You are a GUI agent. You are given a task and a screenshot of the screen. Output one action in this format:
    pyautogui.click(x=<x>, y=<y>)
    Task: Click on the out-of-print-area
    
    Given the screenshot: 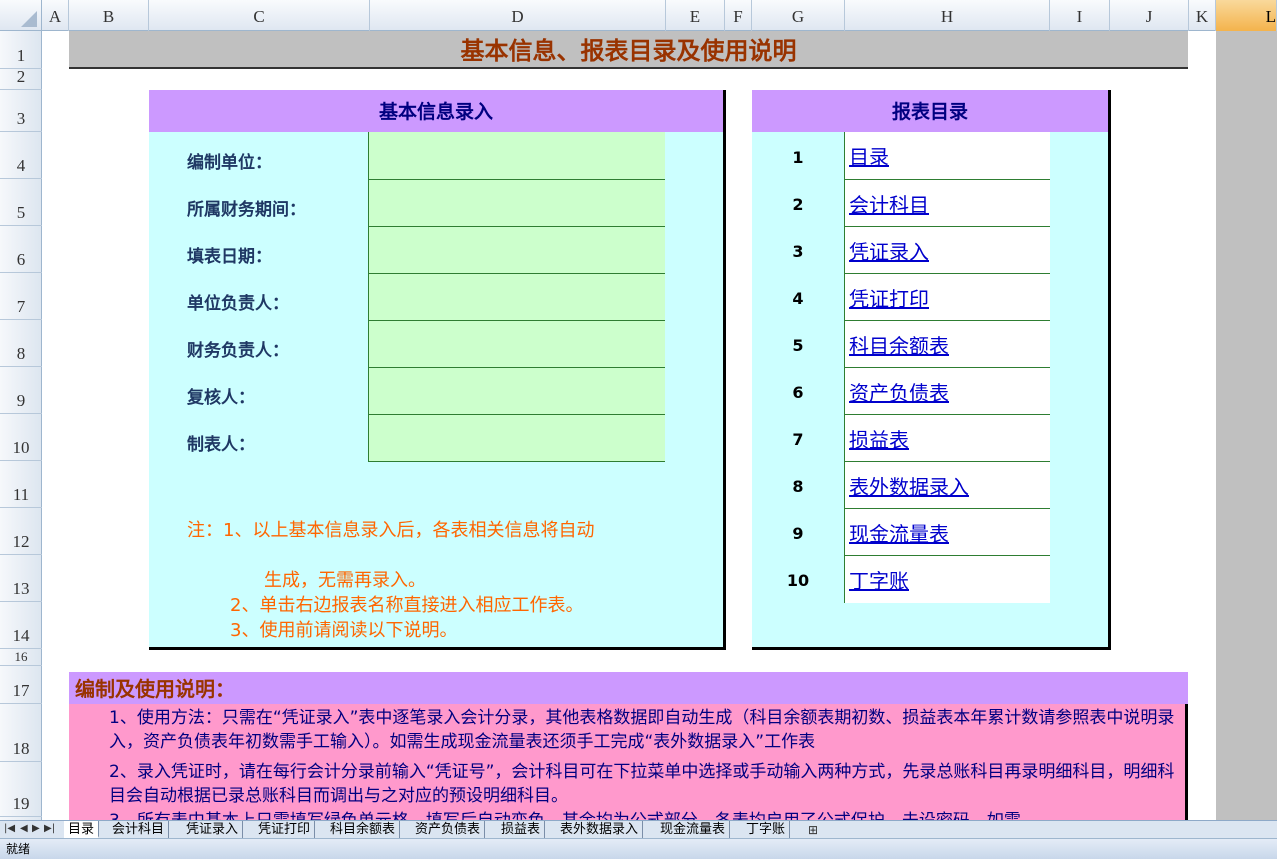 What is the action you would take?
    pyautogui.click(x=1246, y=425)
    